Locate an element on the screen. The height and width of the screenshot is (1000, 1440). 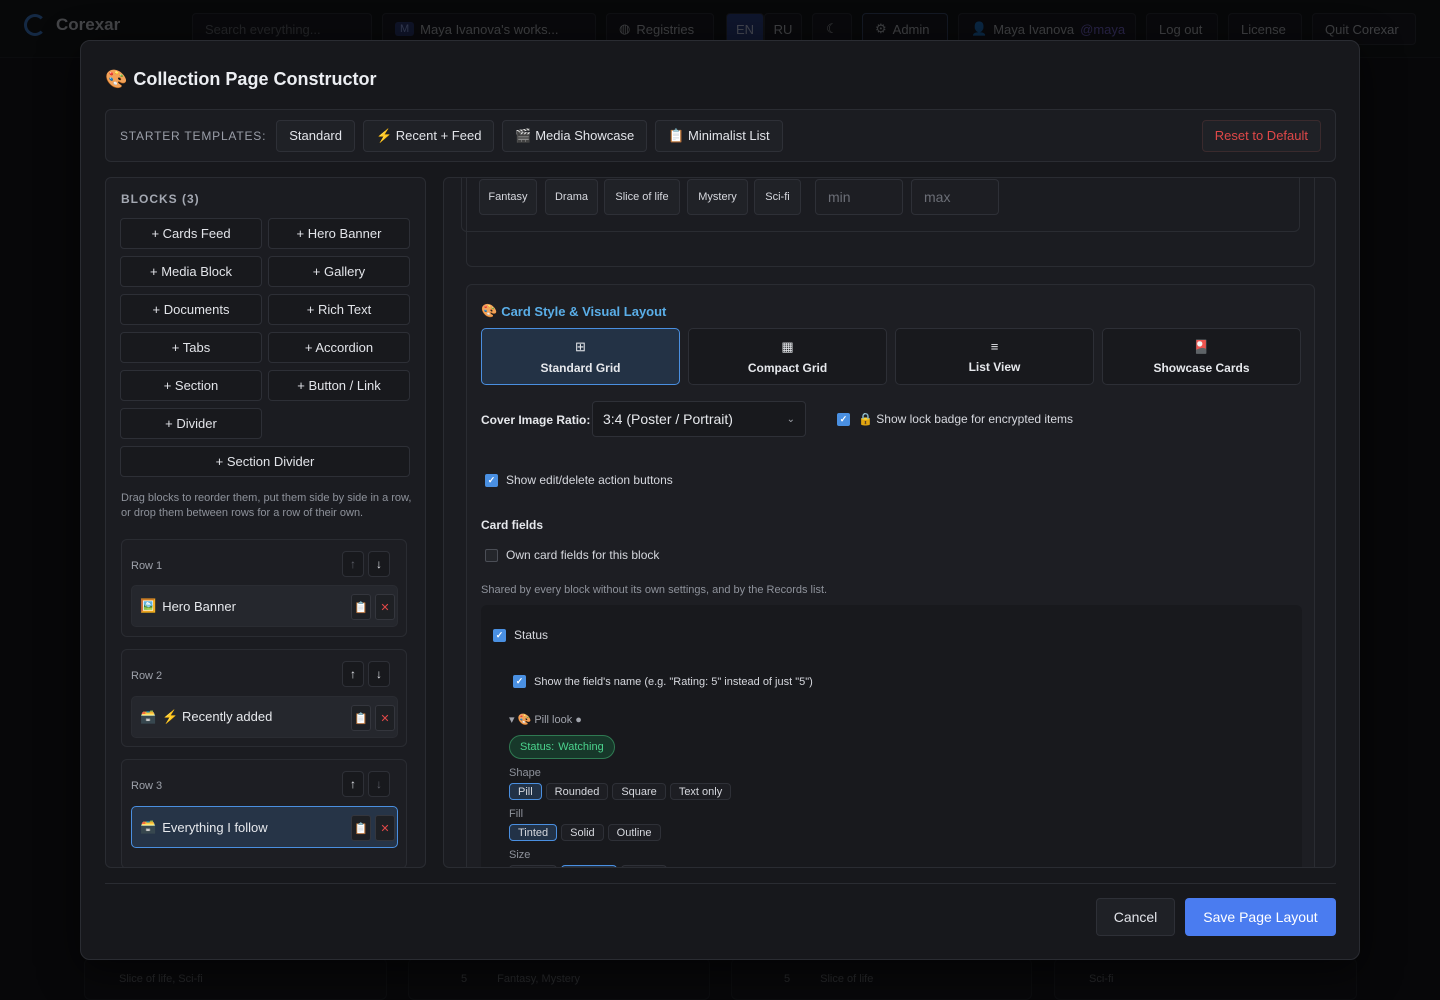
pill-value: Watching is located at coordinates (581, 747).